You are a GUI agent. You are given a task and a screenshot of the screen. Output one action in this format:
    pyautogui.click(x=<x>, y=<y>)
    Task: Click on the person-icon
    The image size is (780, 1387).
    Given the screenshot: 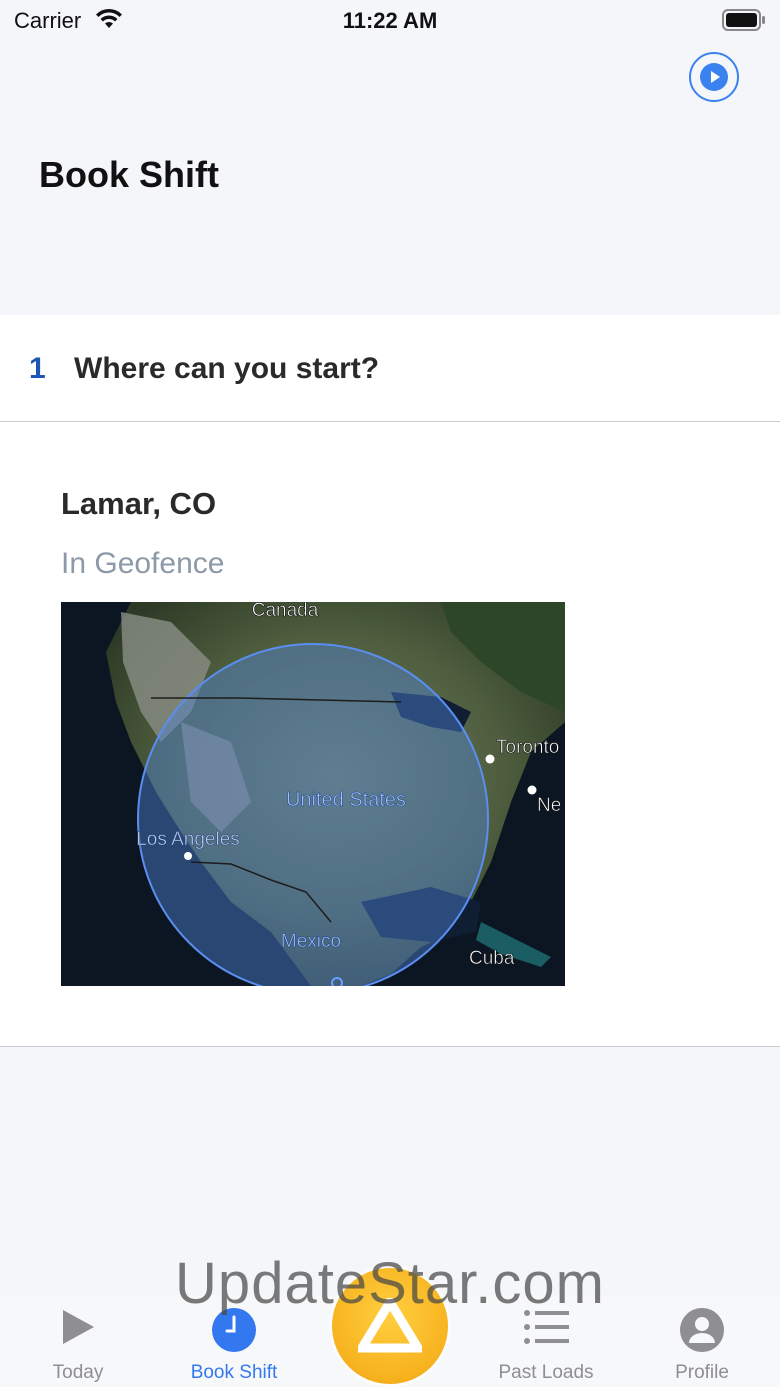 What is the action you would take?
    pyautogui.click(x=702, y=1330)
    